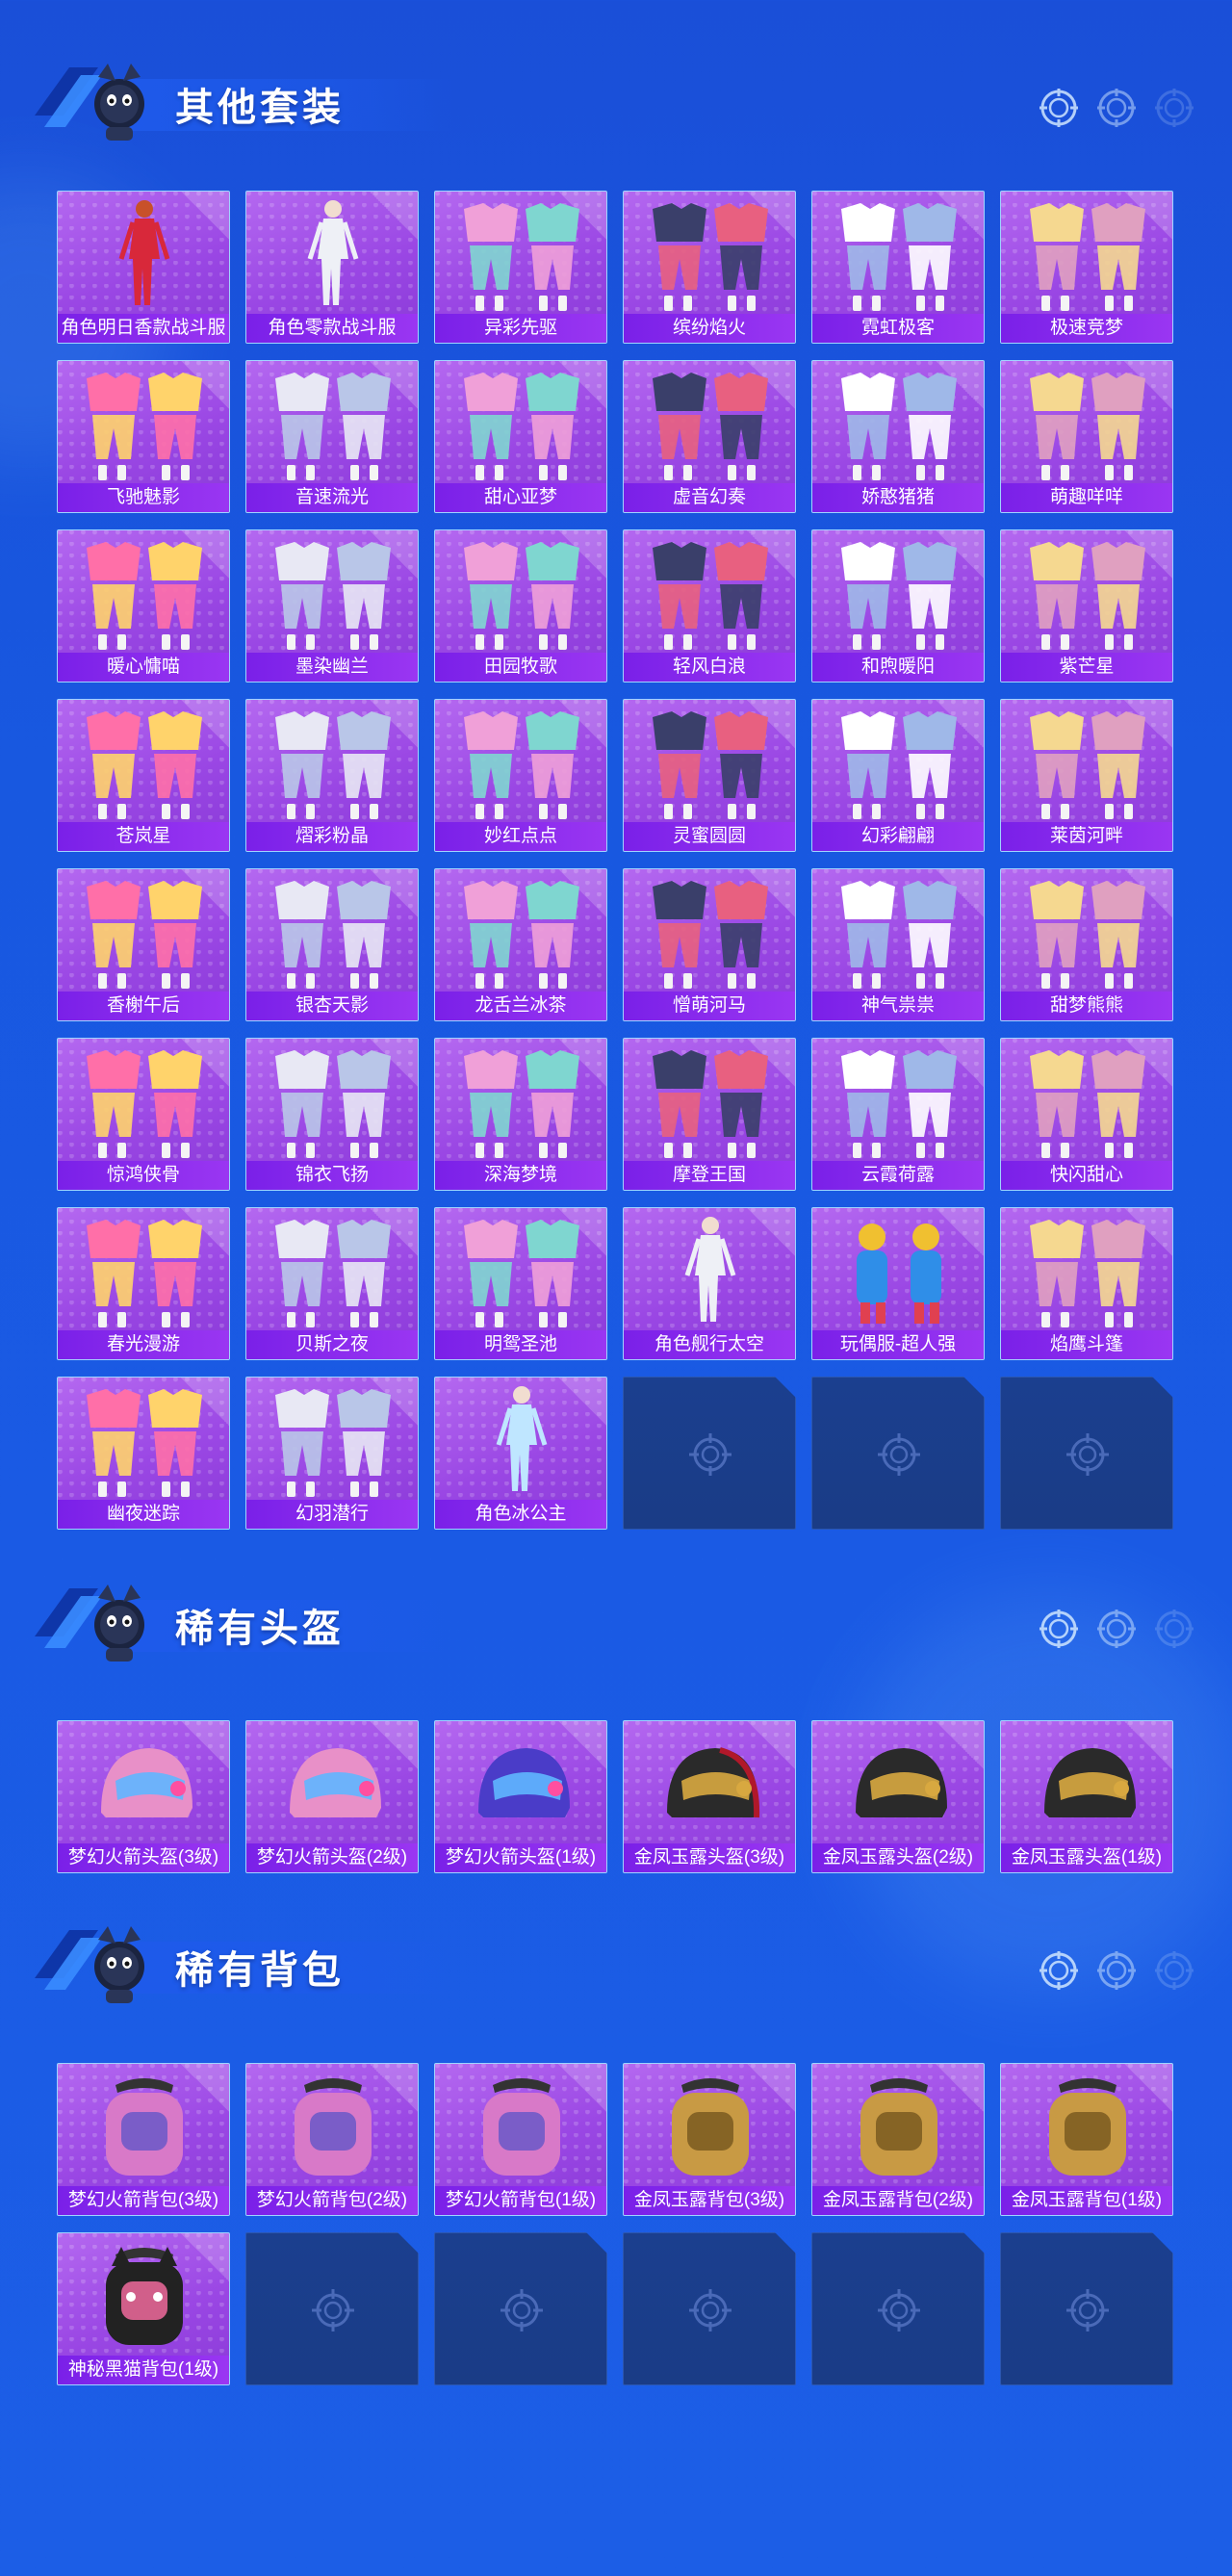 This screenshot has width=1232, height=2576. Describe the element at coordinates (143, 945) in the screenshot. I see `item-card: 香榭午后` at that location.